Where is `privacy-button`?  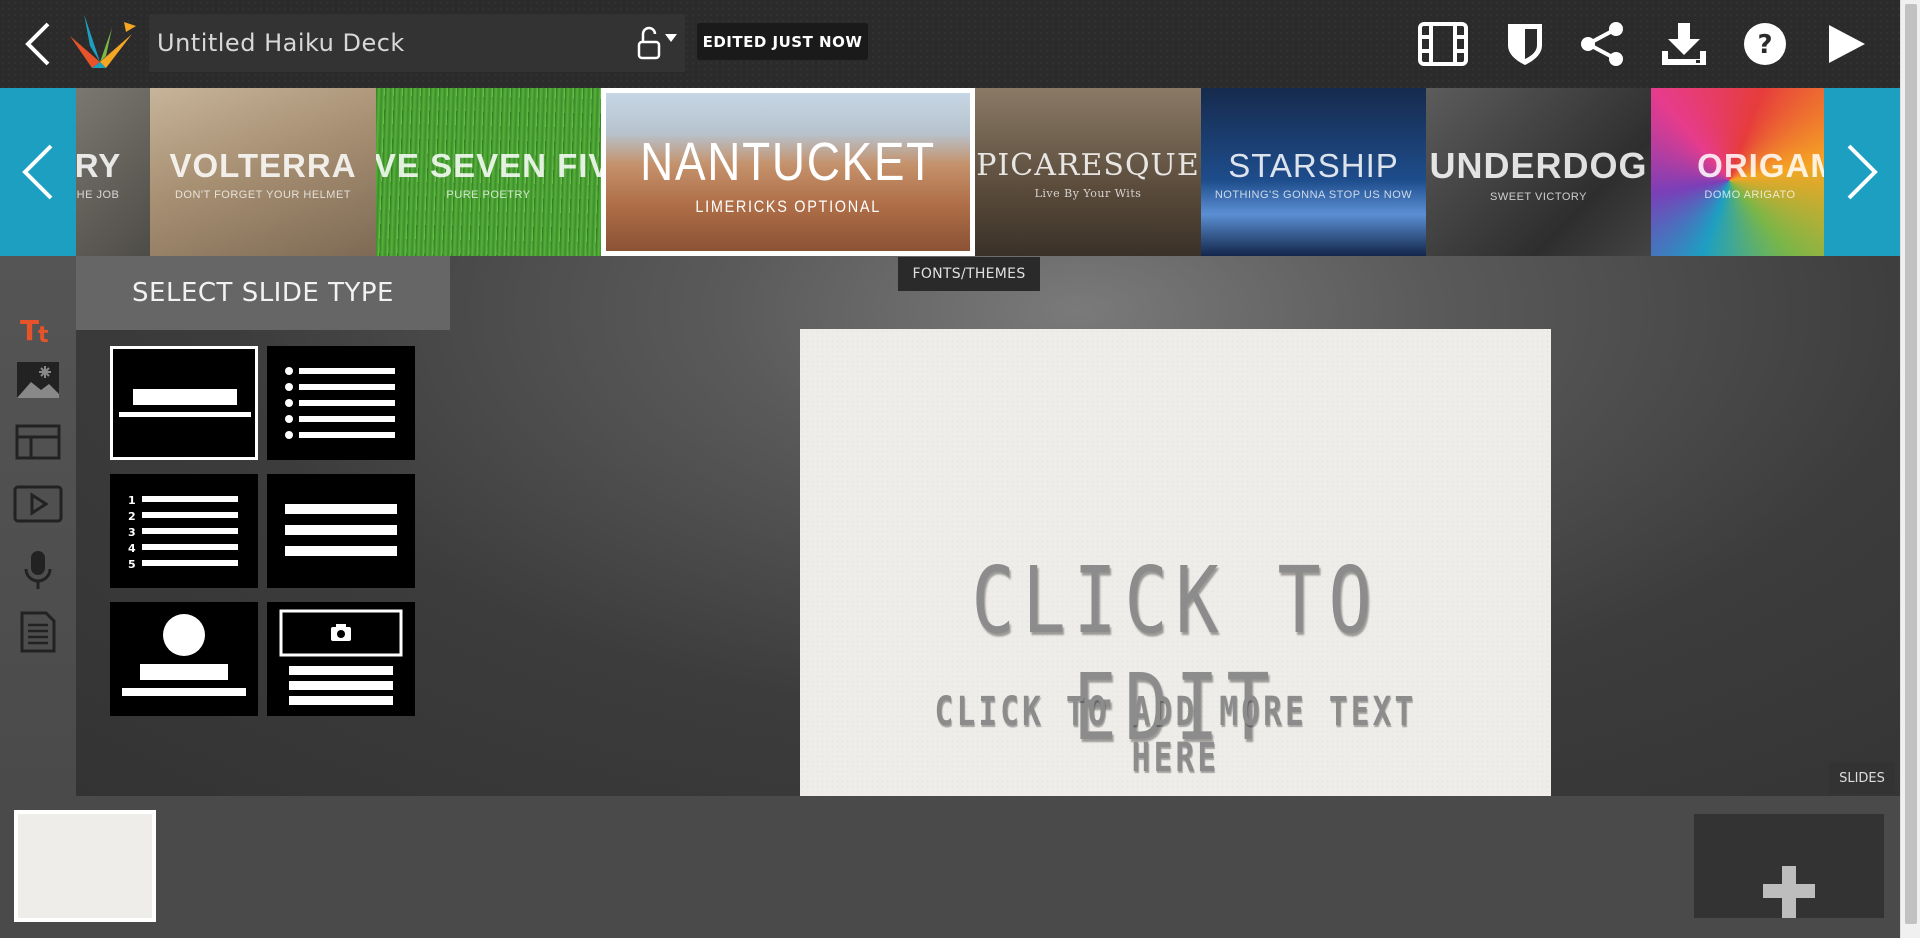
privacy-button is located at coordinates (1525, 44).